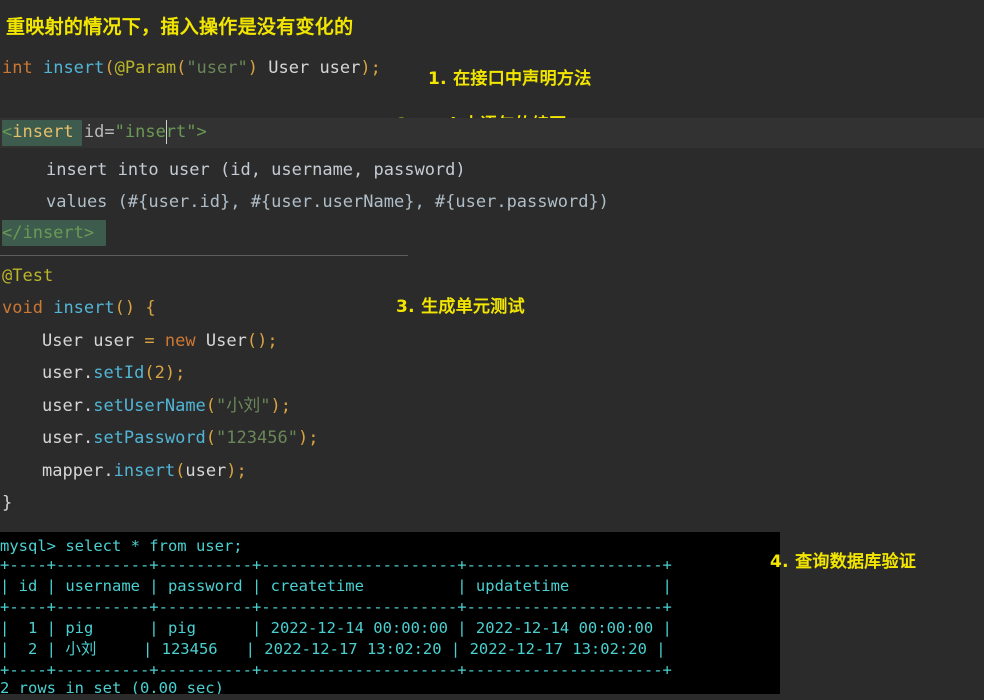  What do you see at coordinates (181, 68) in the screenshot?
I see `anno-open-paren-token: (` at bounding box center [181, 68].